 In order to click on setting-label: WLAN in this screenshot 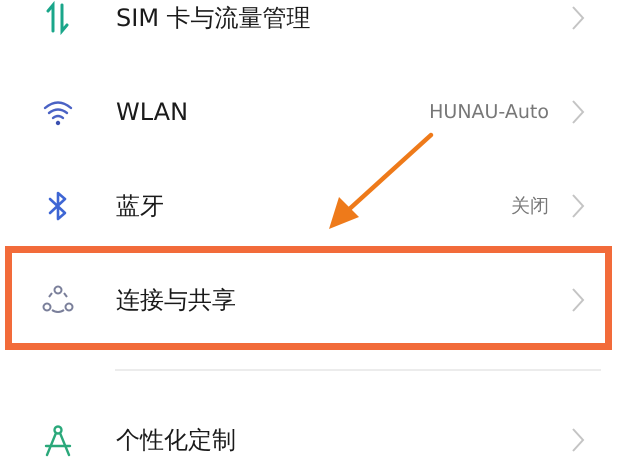, I will do `click(152, 112)`.